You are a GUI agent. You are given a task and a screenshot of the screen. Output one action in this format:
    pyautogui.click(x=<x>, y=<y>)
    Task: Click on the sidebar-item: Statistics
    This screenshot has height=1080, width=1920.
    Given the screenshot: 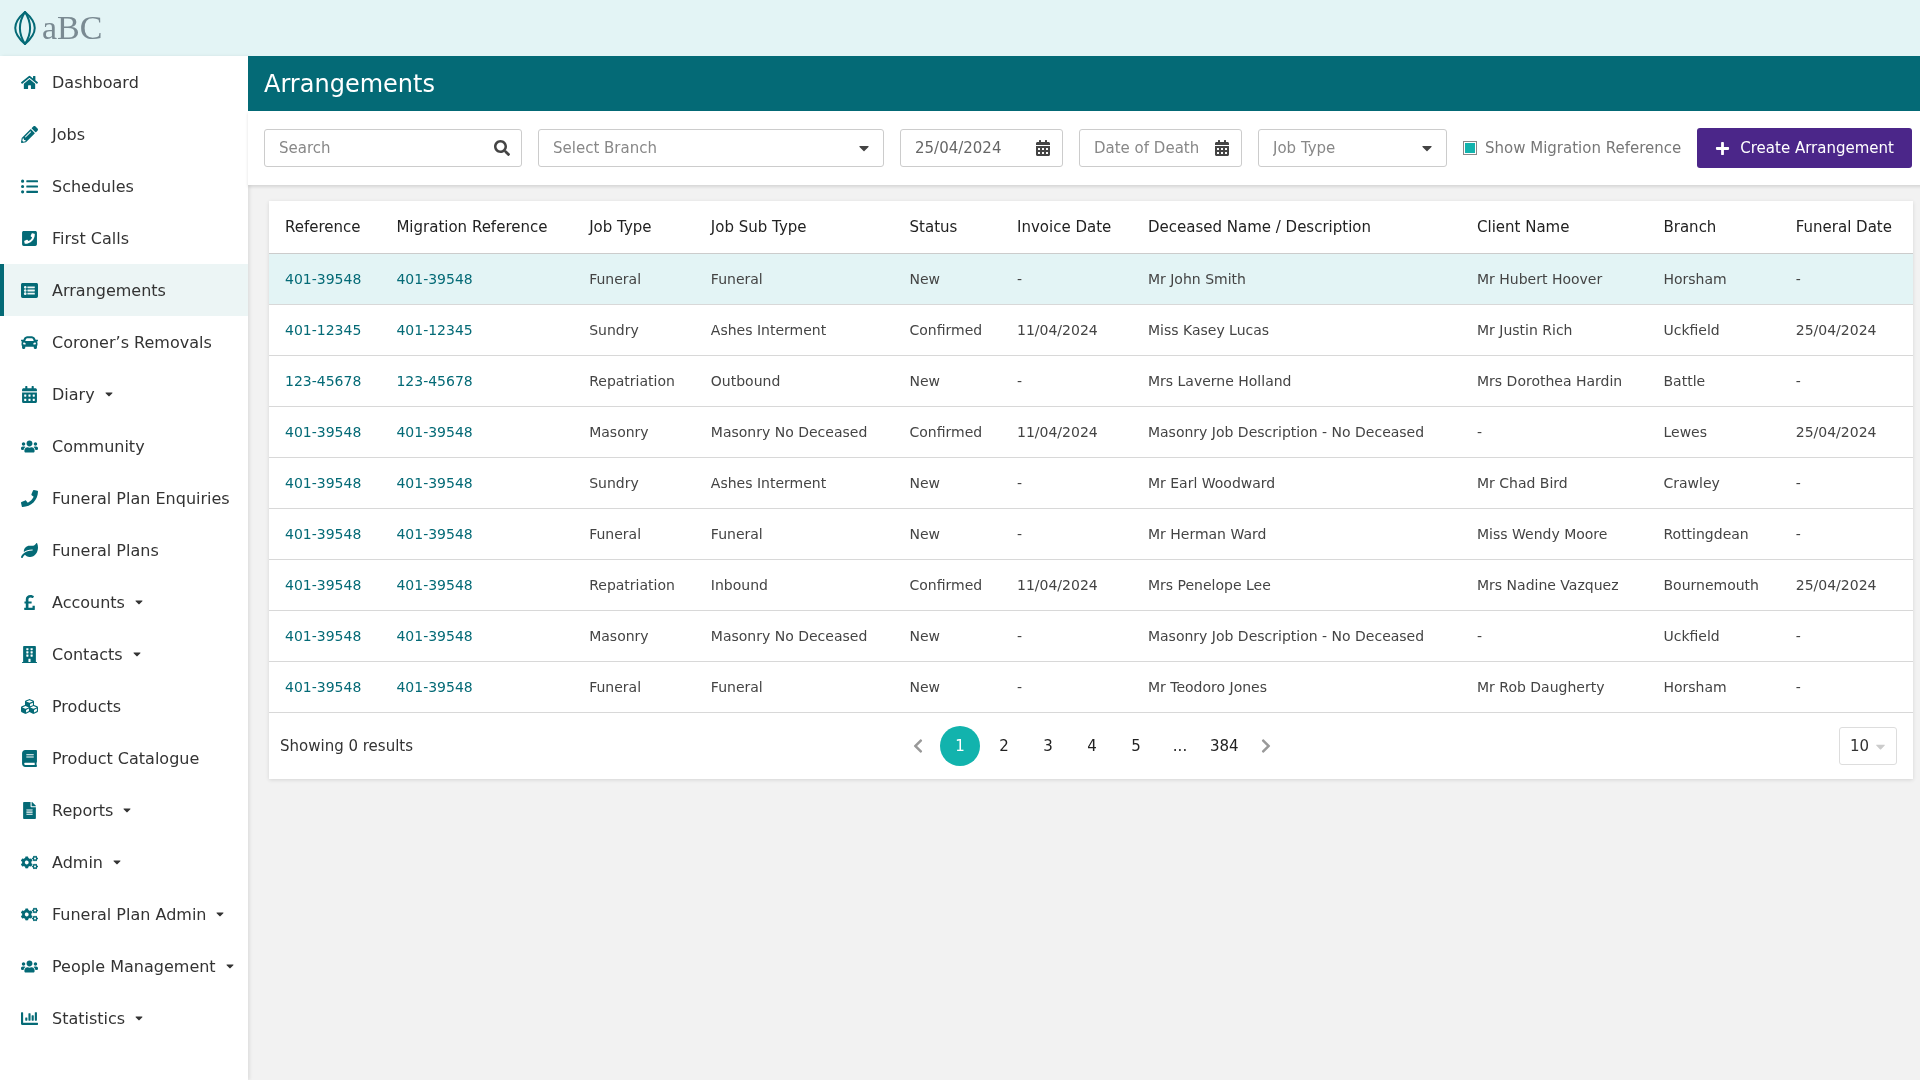 What is the action you would take?
    pyautogui.click(x=124, y=1018)
    